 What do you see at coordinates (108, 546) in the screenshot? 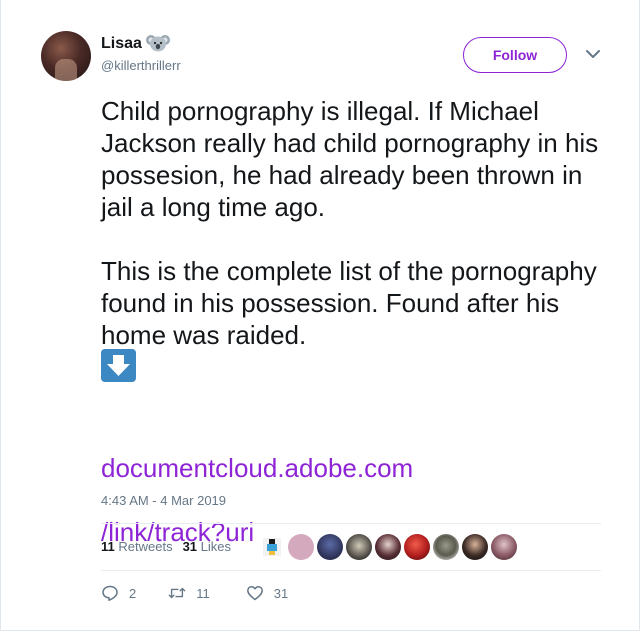
I see `retweets-count: 11` at bounding box center [108, 546].